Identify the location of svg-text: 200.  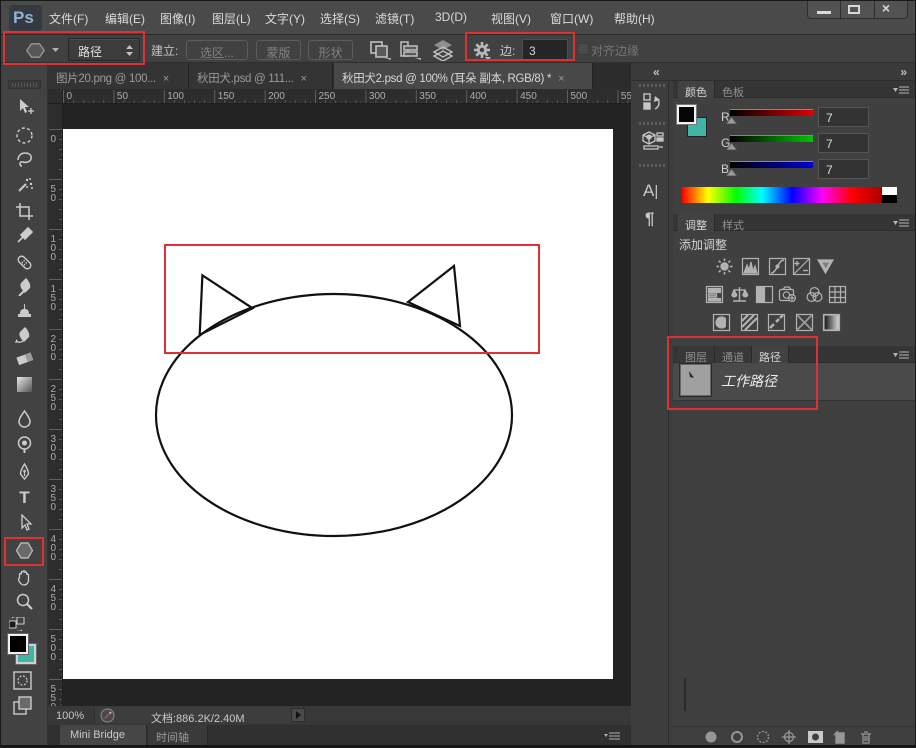
(276, 96).